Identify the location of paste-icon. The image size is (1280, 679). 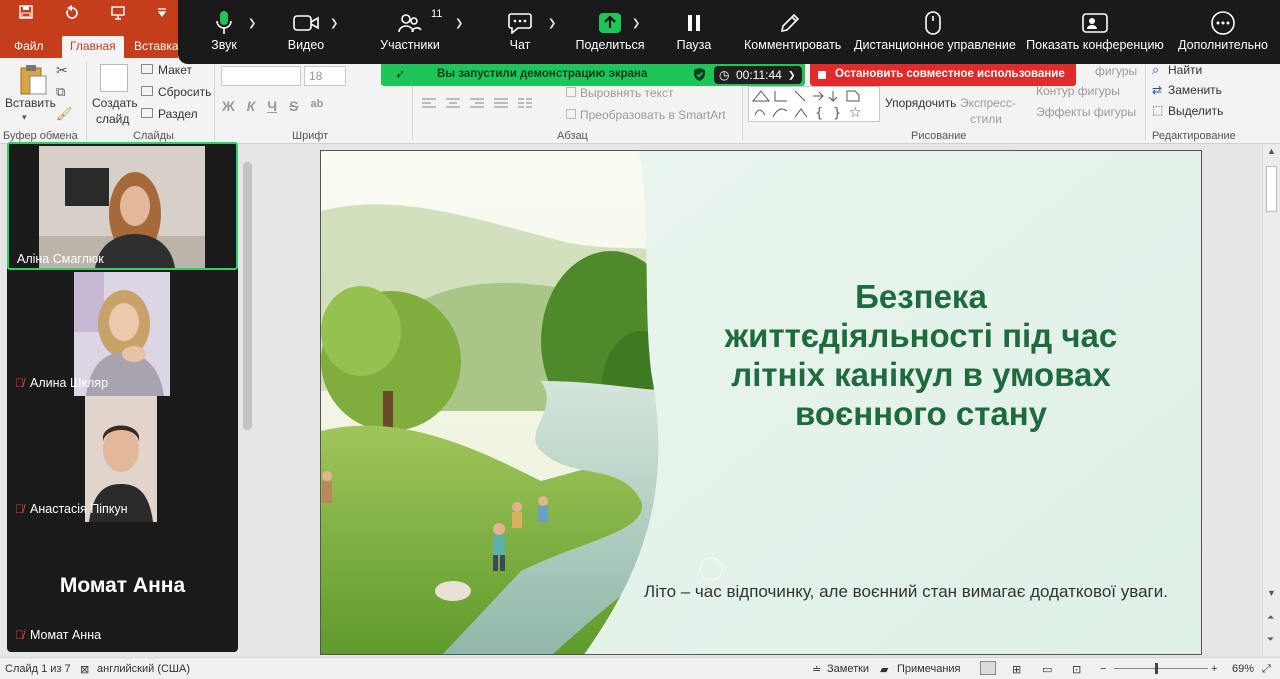
(33, 81).